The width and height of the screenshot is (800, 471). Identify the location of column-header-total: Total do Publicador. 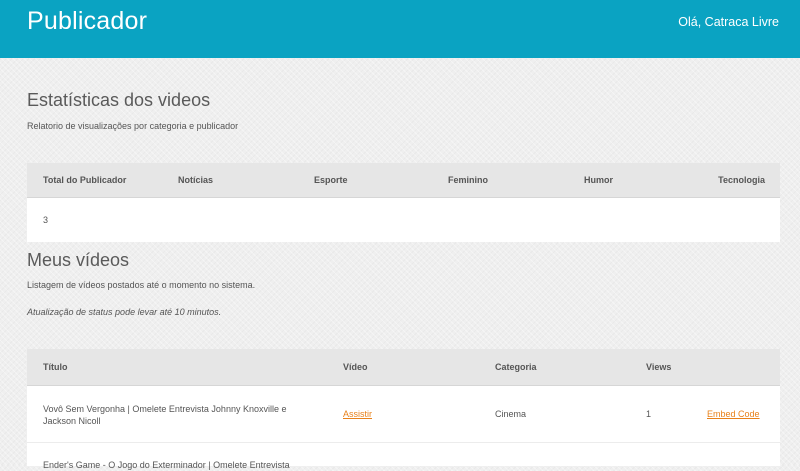
(85, 180).